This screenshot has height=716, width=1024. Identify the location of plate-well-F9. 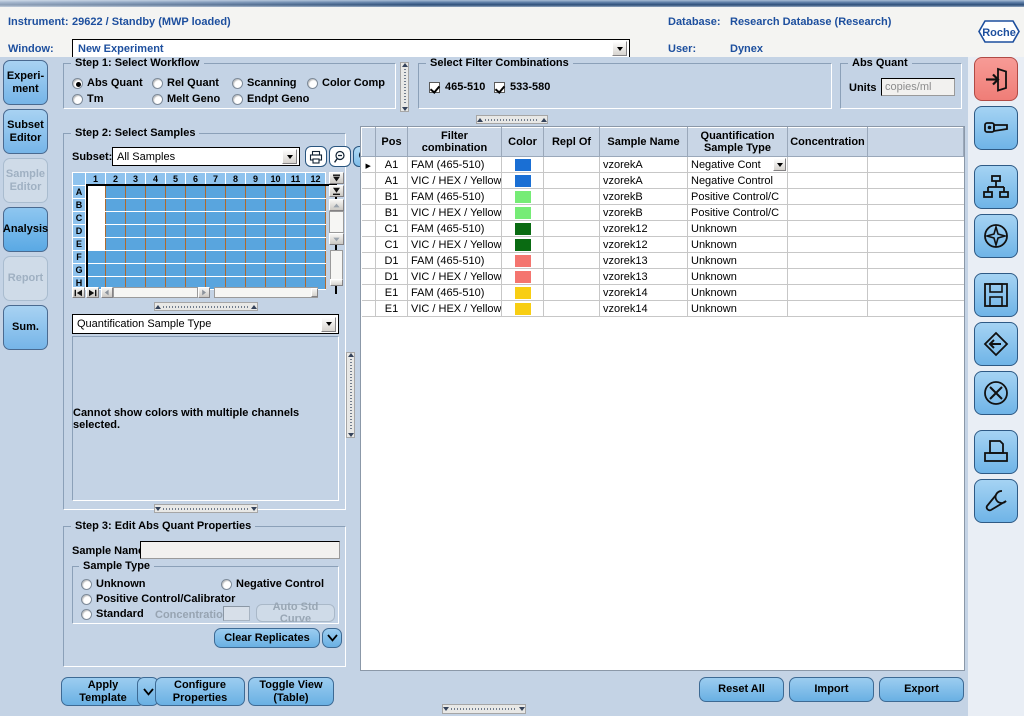
(255, 257).